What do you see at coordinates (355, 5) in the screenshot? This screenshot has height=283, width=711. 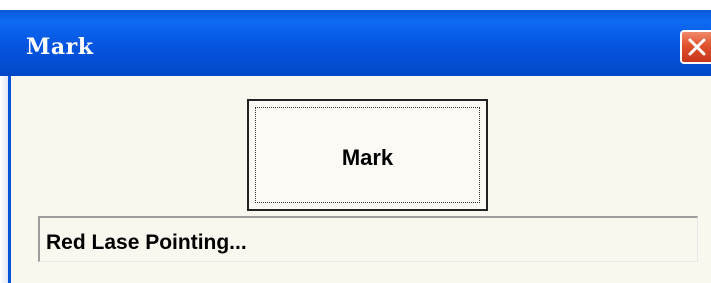 I see `screen-edge` at bounding box center [355, 5].